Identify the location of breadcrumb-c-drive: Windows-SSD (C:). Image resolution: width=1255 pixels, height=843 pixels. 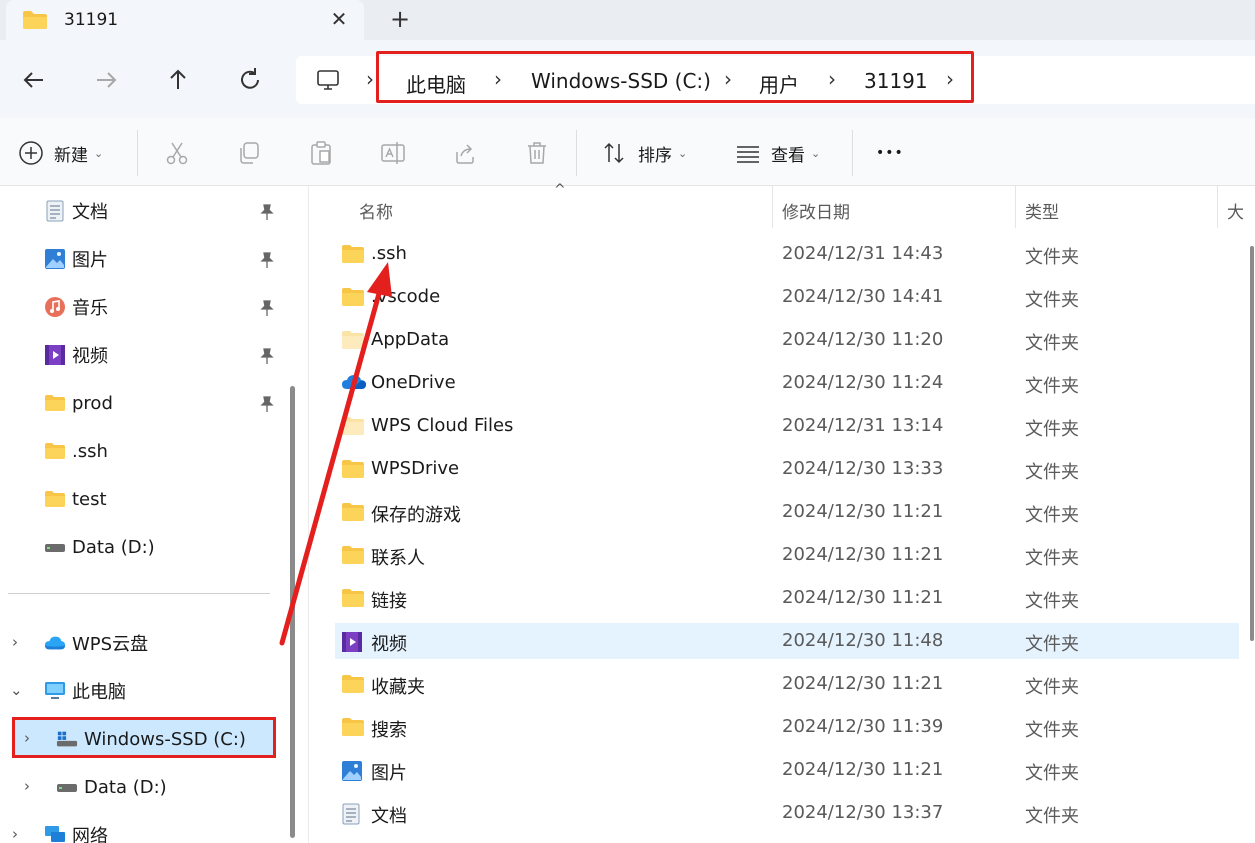
(621, 81).